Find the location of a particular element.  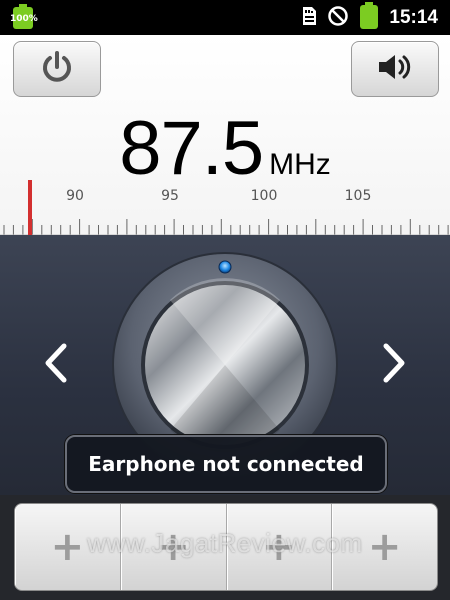

power-icon is located at coordinates (57, 69).